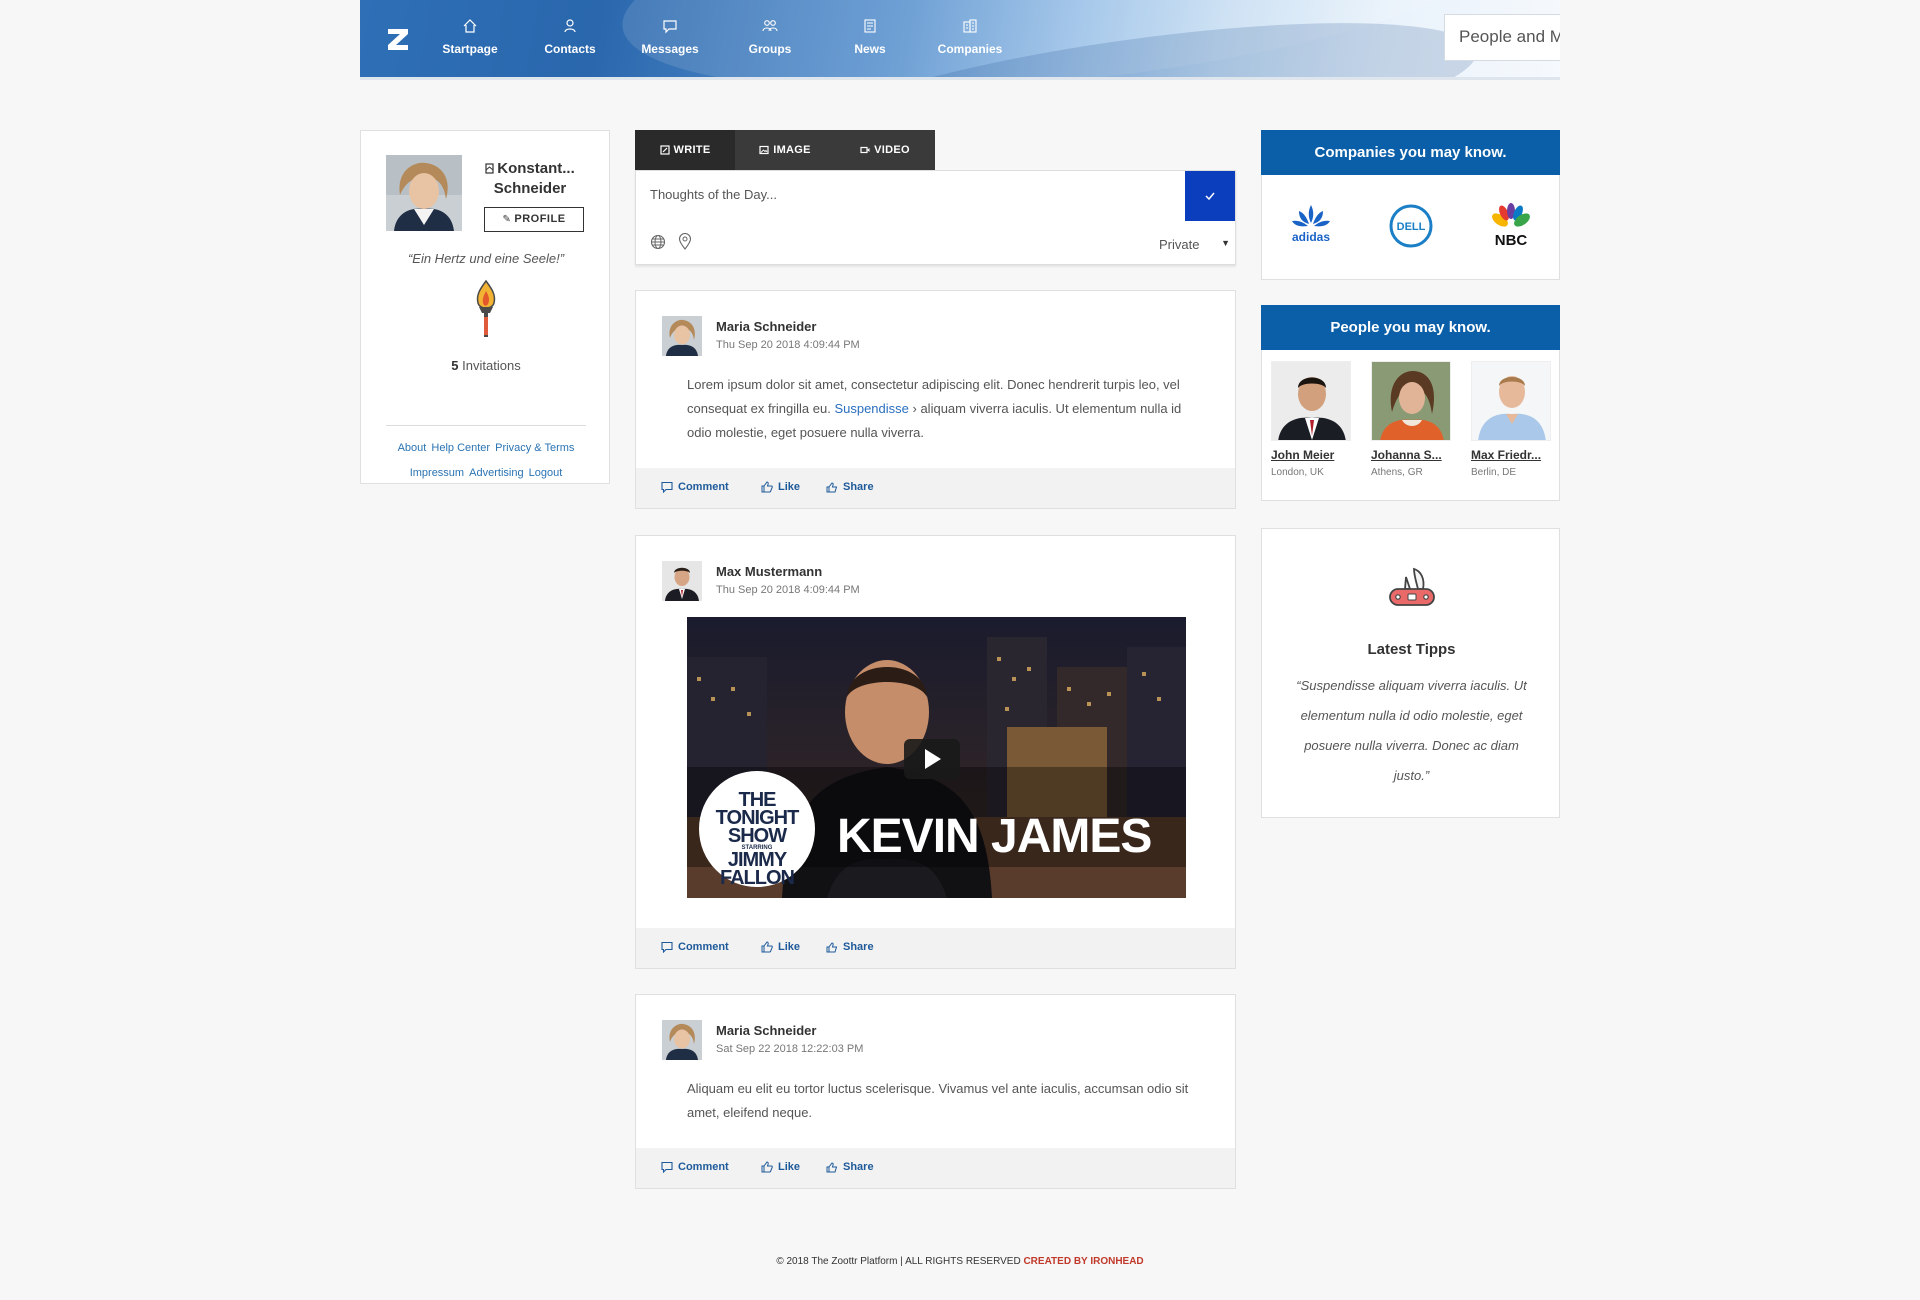 The image size is (1920, 1300). What do you see at coordinates (546, 473) in the screenshot?
I see `link-logout: Logout` at bounding box center [546, 473].